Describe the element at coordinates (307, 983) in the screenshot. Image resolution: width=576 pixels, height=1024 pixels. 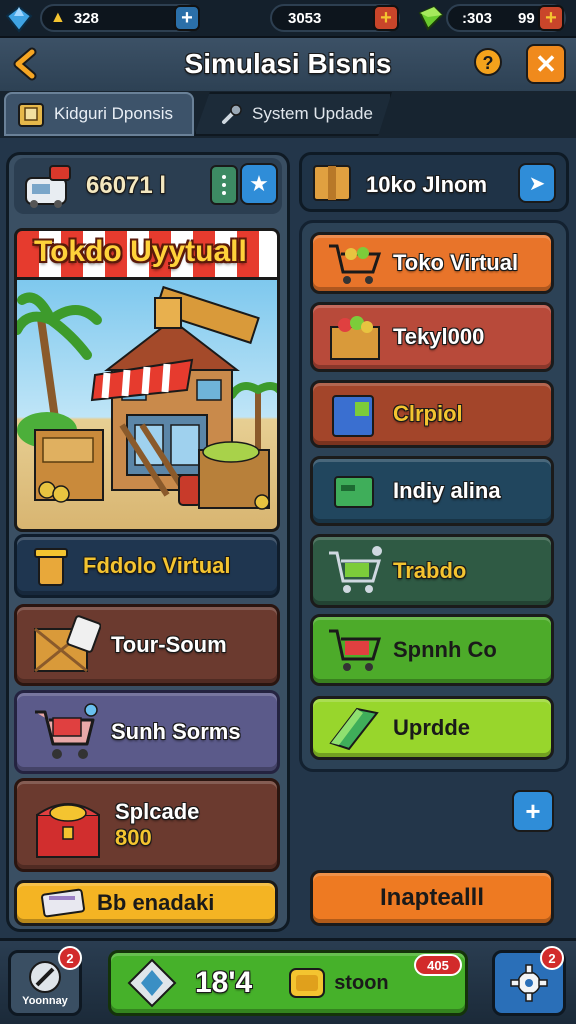
I see `coin-stack-icon` at that location.